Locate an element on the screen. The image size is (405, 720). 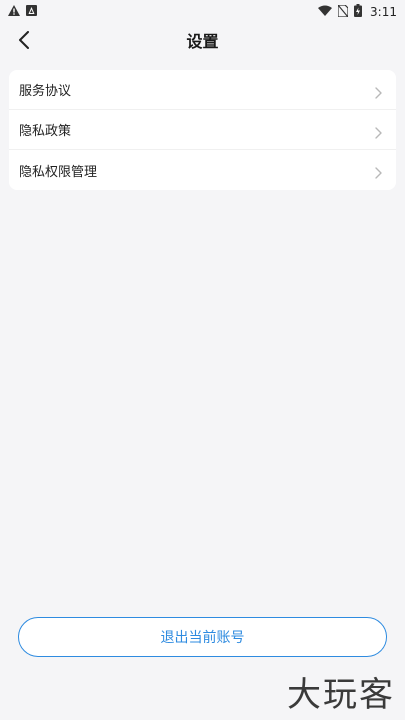
status-bar-left is located at coordinates (22, 12).